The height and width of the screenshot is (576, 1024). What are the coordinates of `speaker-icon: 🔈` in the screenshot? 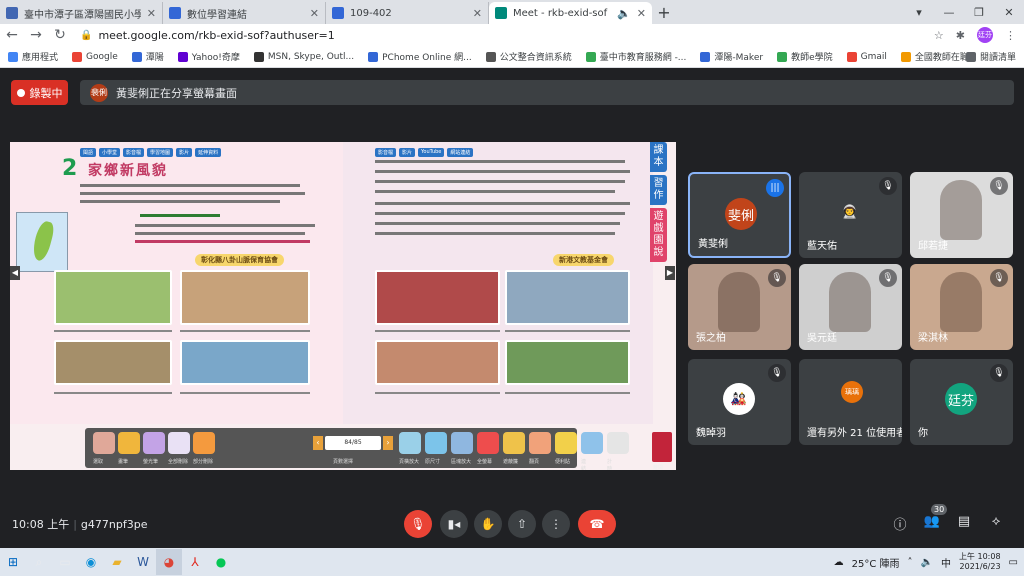 It's located at (624, 13).